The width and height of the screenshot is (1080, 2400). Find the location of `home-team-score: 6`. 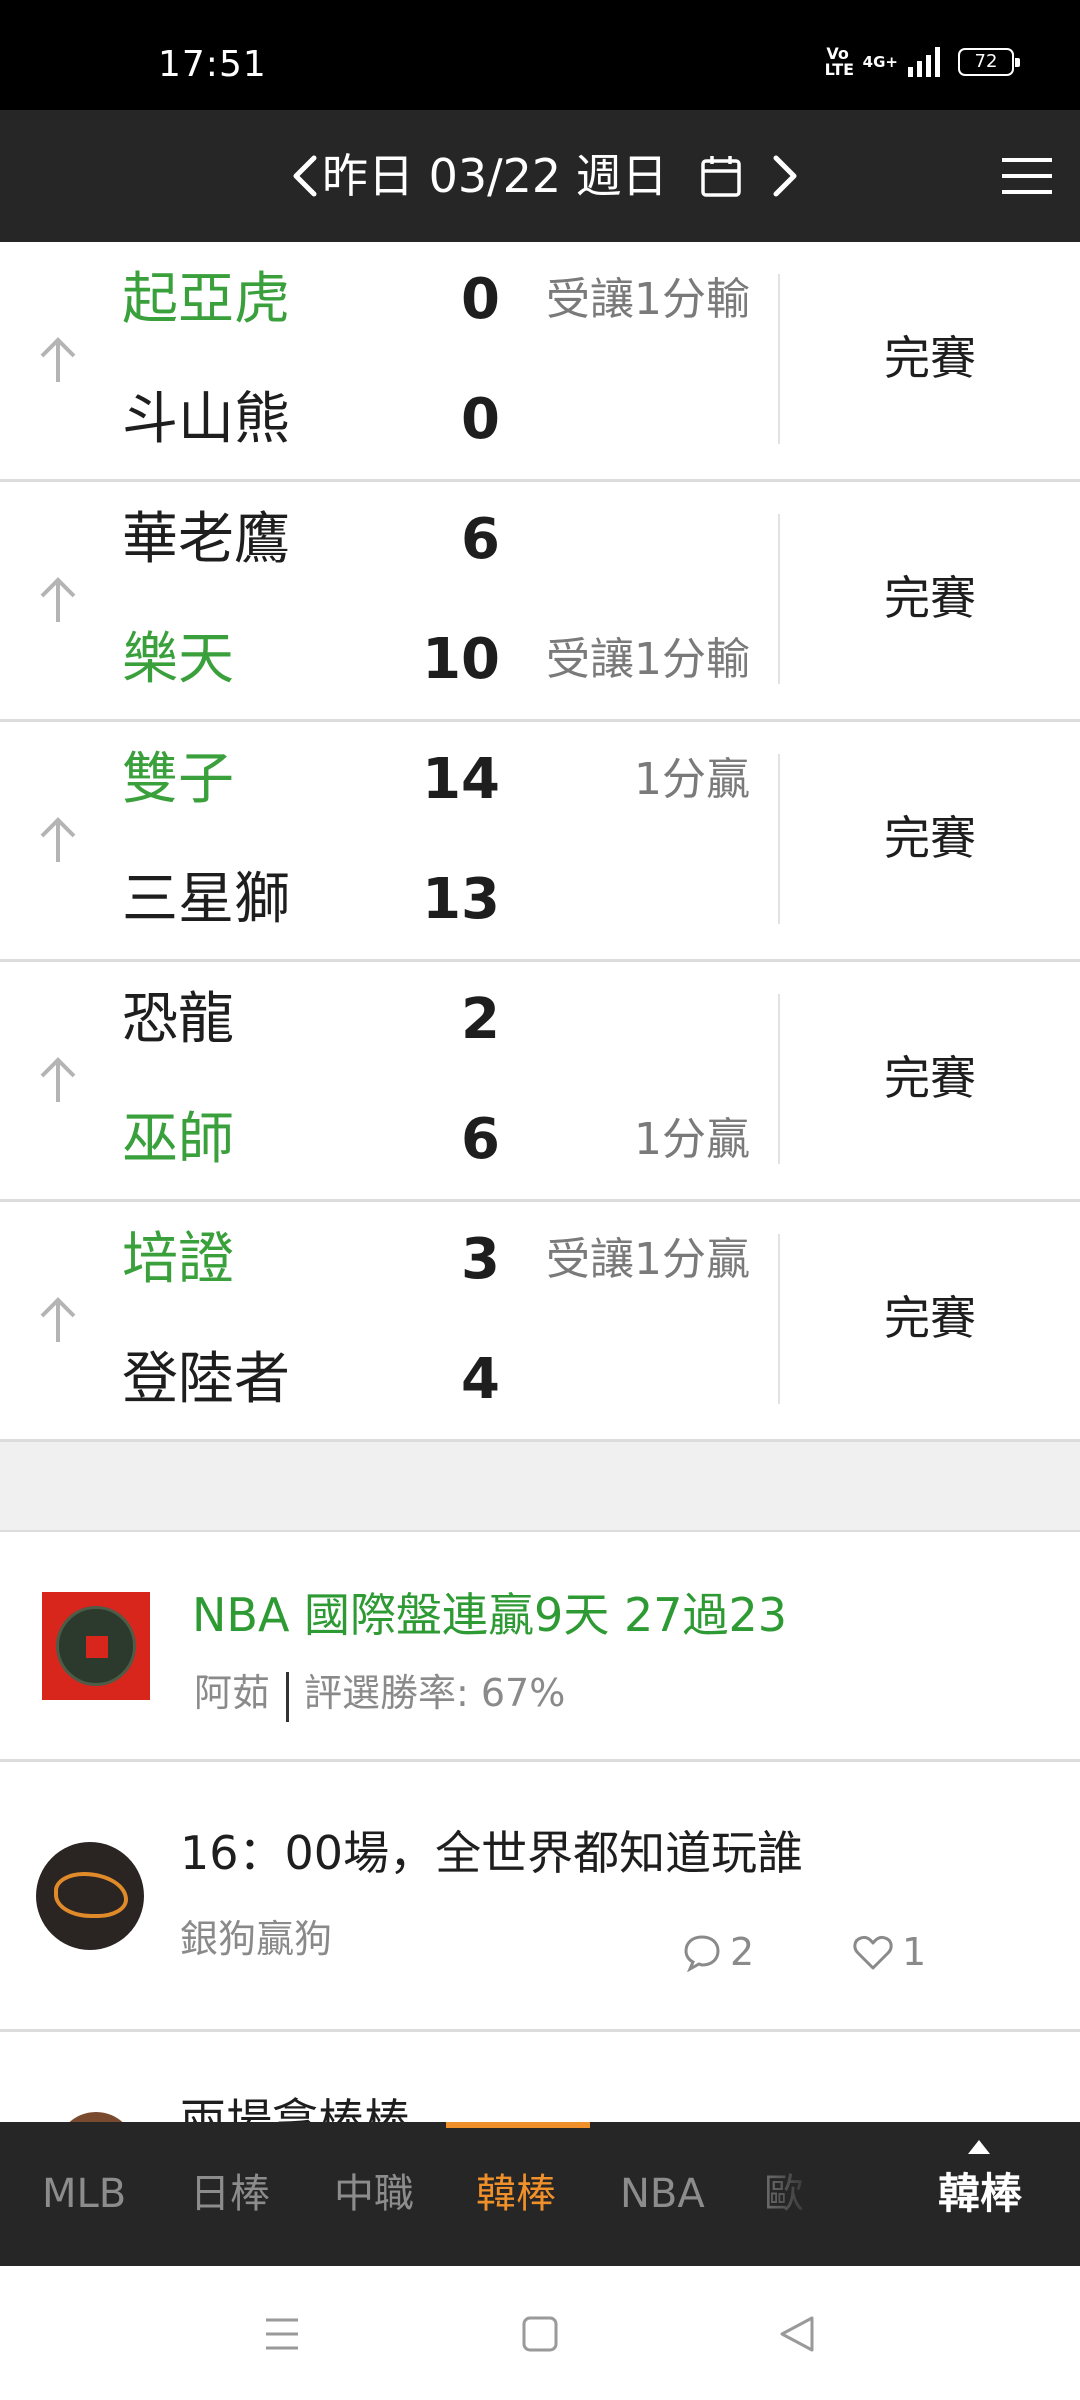

home-team-score: 6 is located at coordinates (480, 1139).